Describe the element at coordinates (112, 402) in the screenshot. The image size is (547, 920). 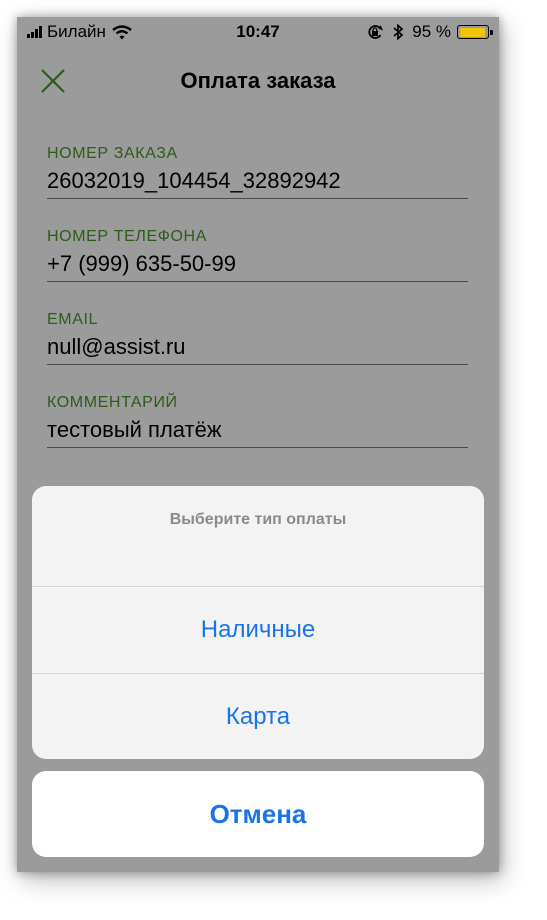
I see `comment-label: КОММЕНТАРИЙ` at that location.